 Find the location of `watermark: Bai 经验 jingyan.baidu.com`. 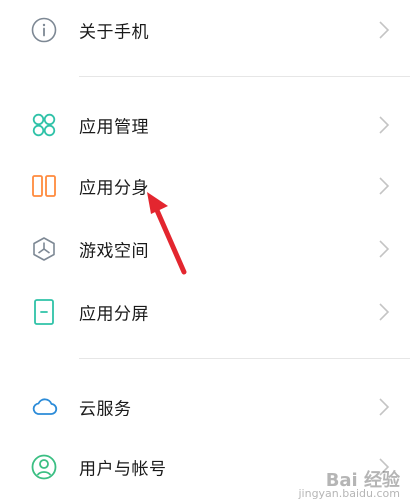

watermark: Bai 经验 jingyan.baidu.com is located at coordinates (349, 485).